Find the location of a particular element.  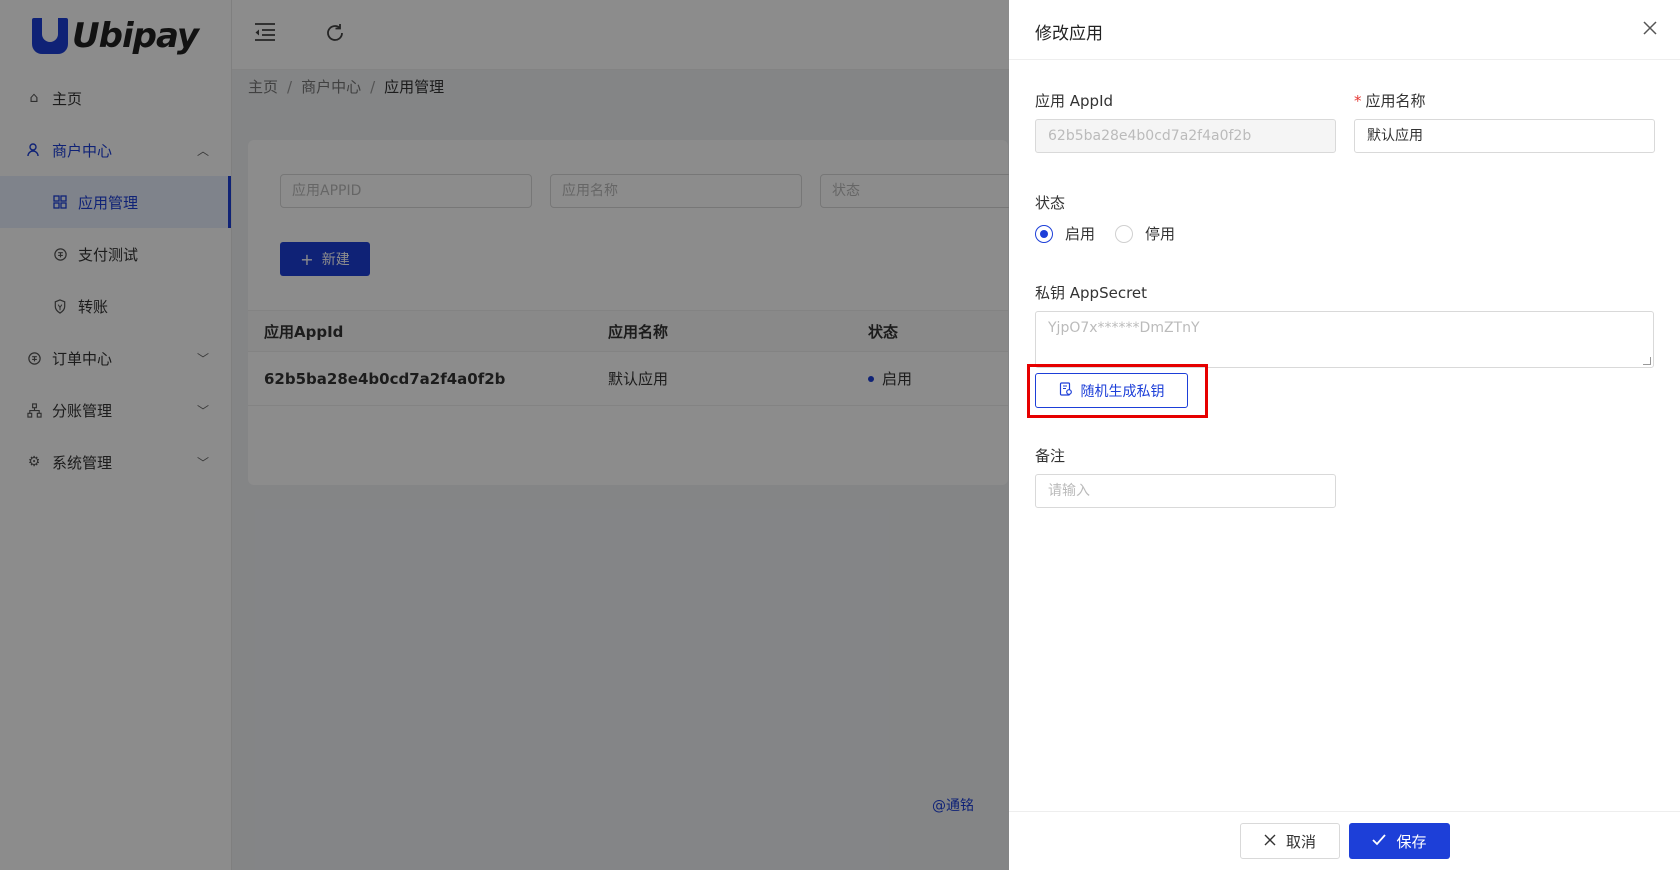

appid-label: 应用 AppId is located at coordinates (1074, 101).